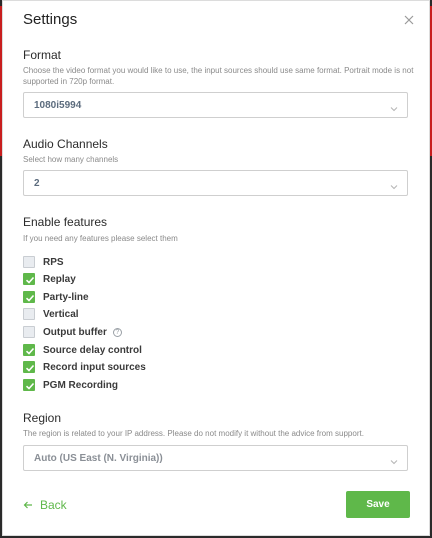 The image size is (432, 538). What do you see at coordinates (61, 314) in the screenshot?
I see `feature-label: Vertical` at bounding box center [61, 314].